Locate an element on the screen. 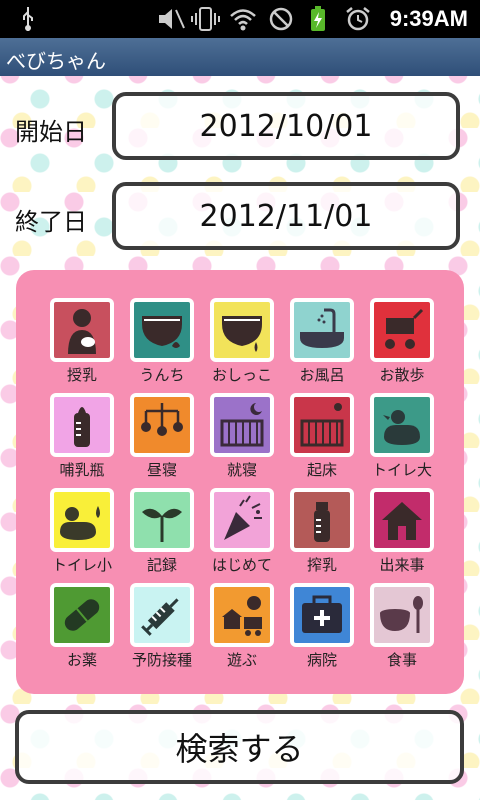 This screenshot has width=480, height=800. category-toys: 遊ぶ is located at coordinates (242, 629).